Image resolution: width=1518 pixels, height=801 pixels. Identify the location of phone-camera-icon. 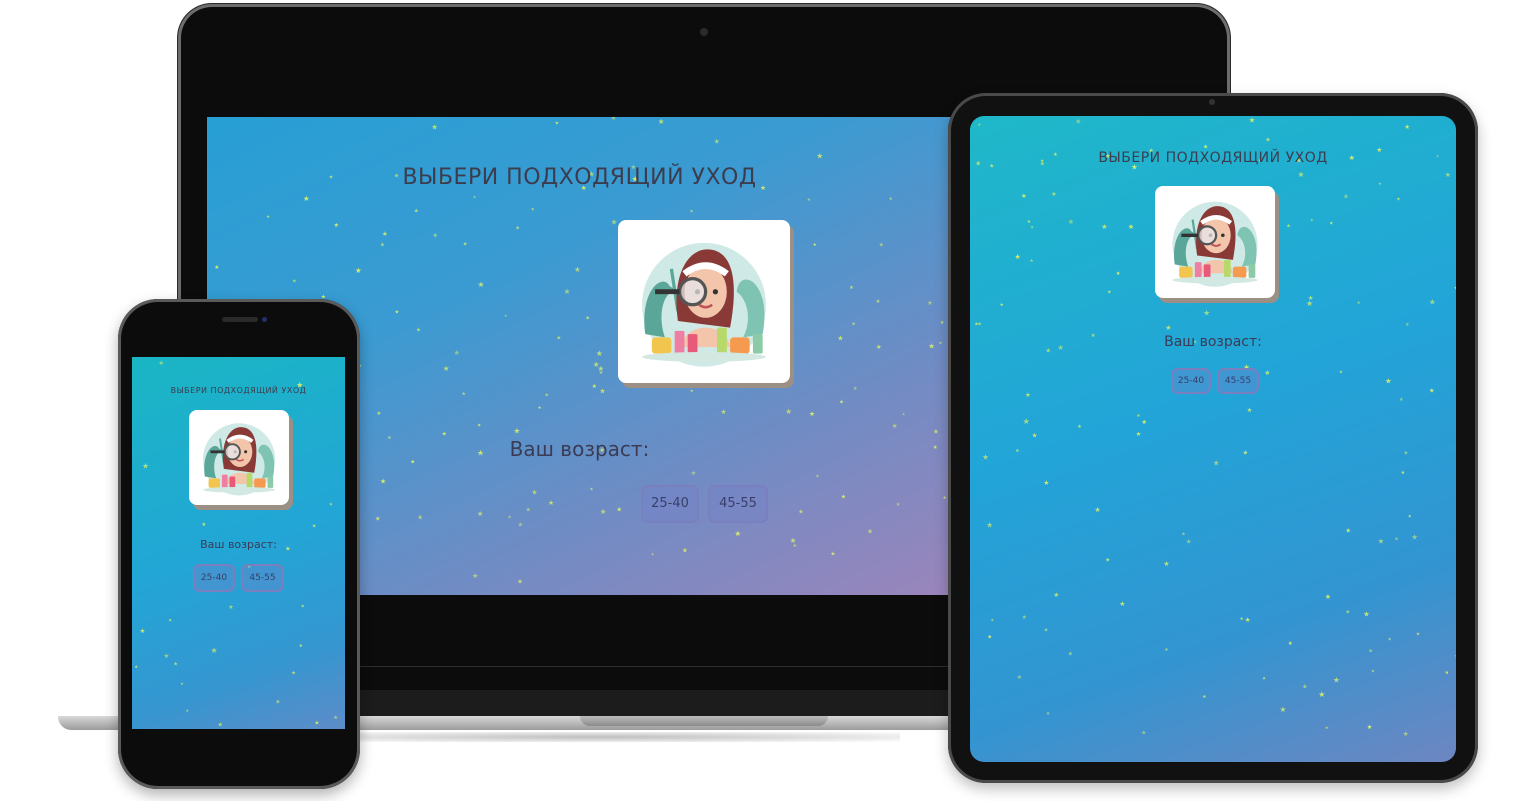
(264, 319).